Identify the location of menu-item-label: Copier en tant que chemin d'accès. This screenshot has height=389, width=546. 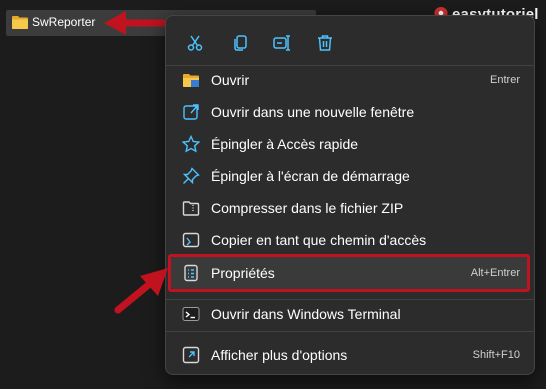
(319, 240).